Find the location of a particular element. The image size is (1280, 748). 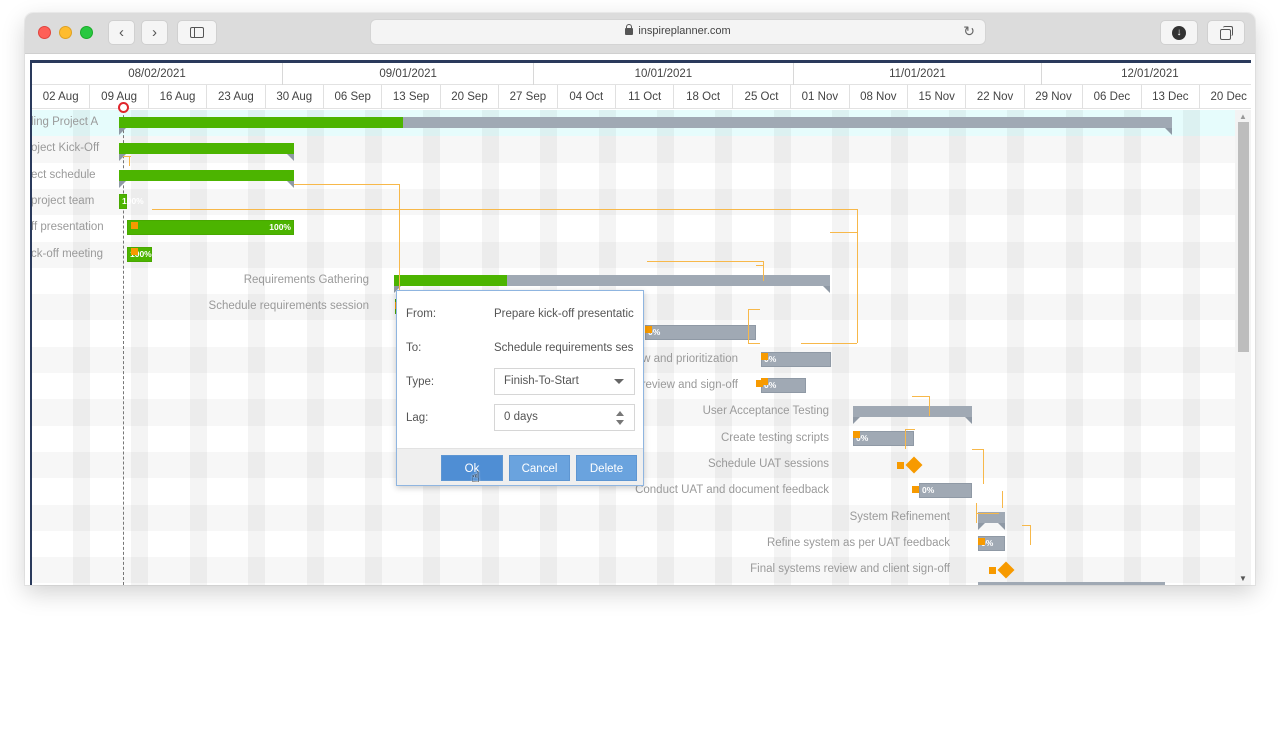

lock-icon is located at coordinates (629, 29).